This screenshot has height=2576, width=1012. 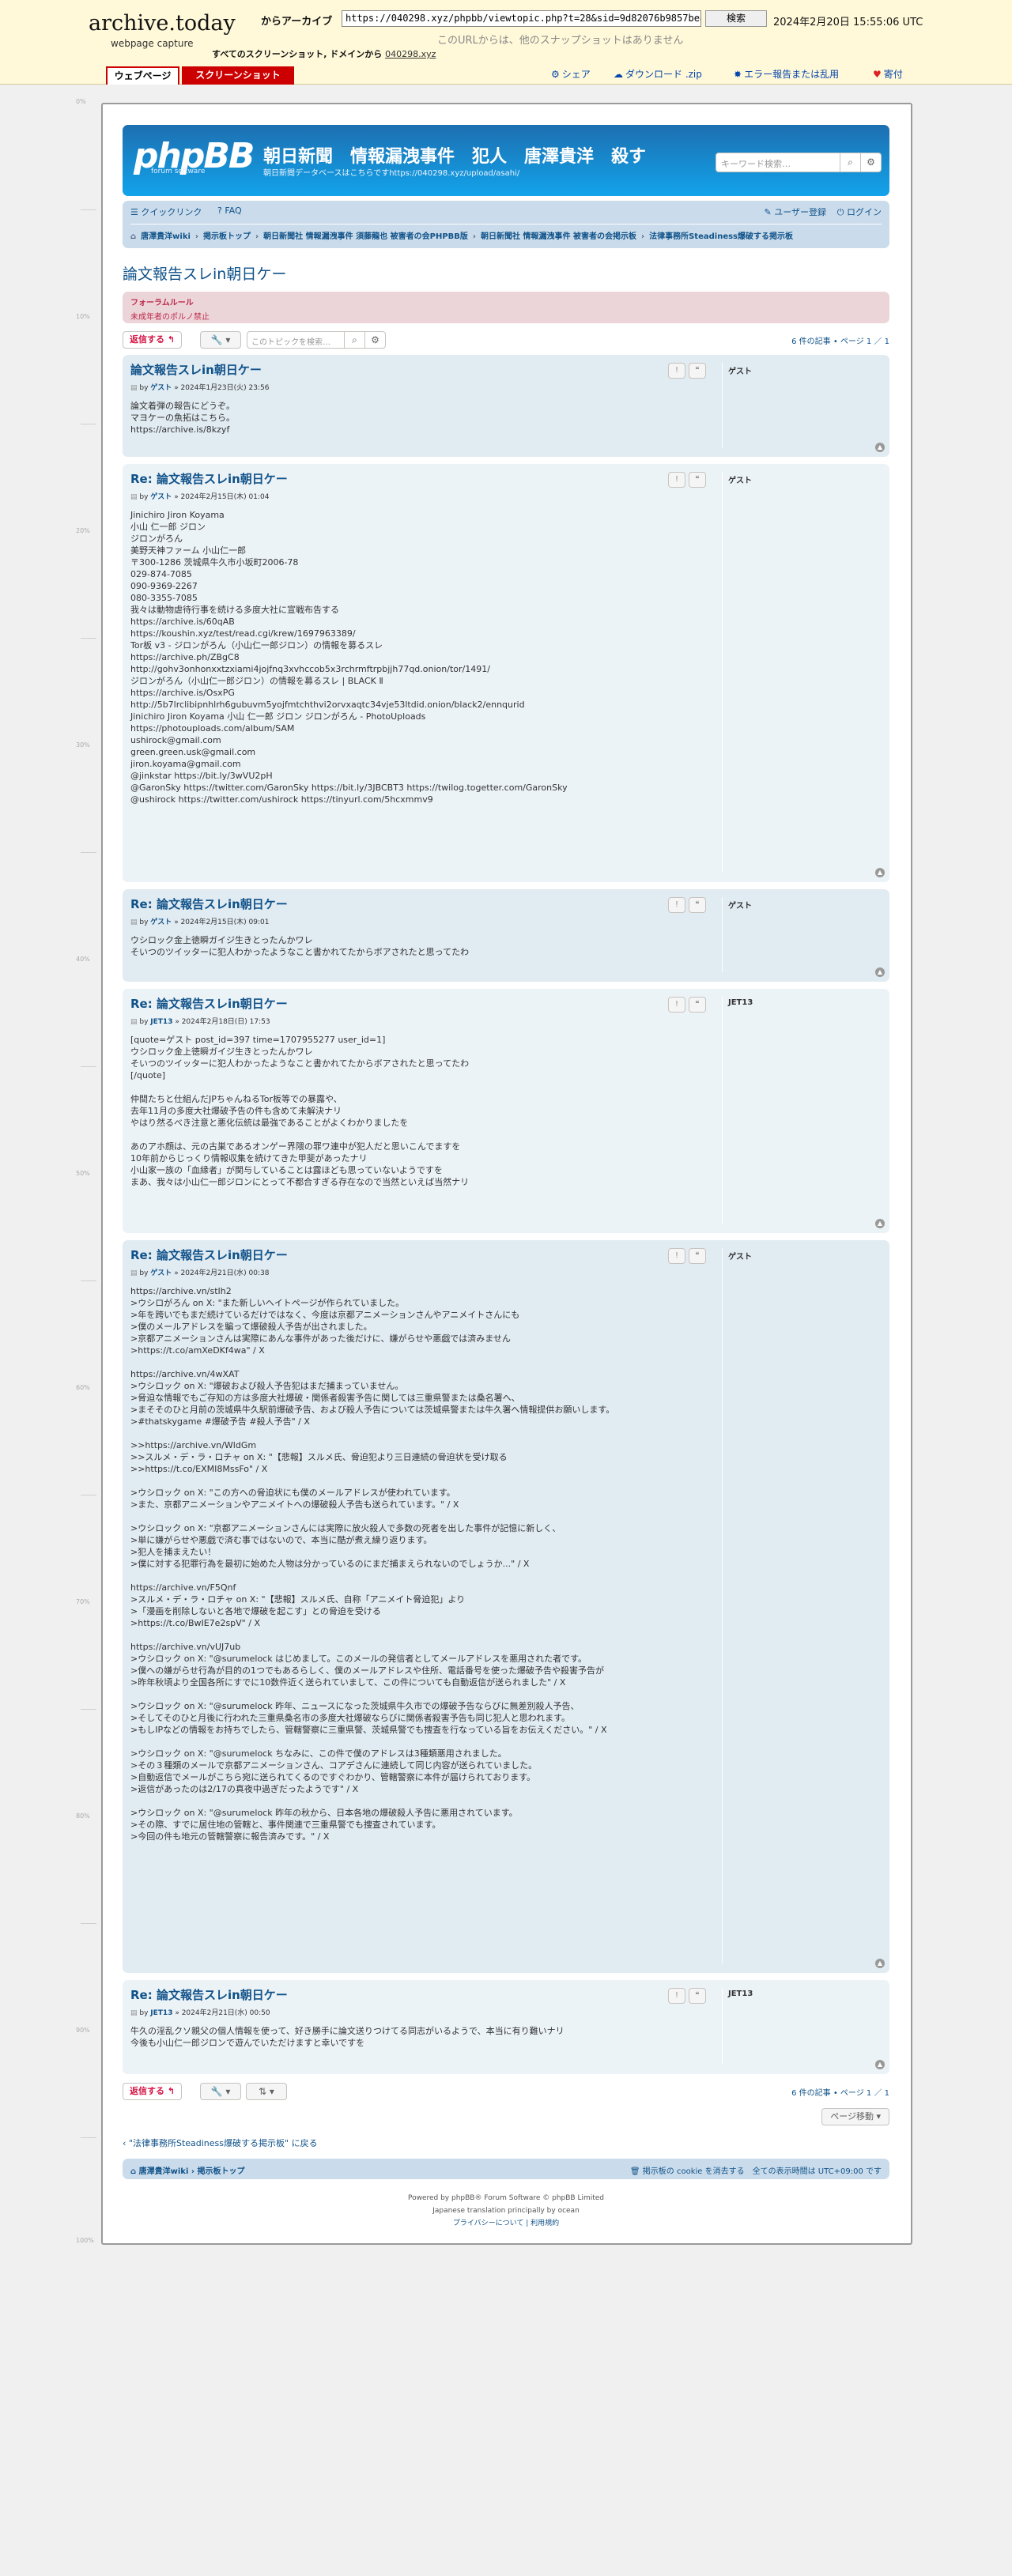 I want to click on domain-link: 040298.xyz, so click(x=410, y=54).